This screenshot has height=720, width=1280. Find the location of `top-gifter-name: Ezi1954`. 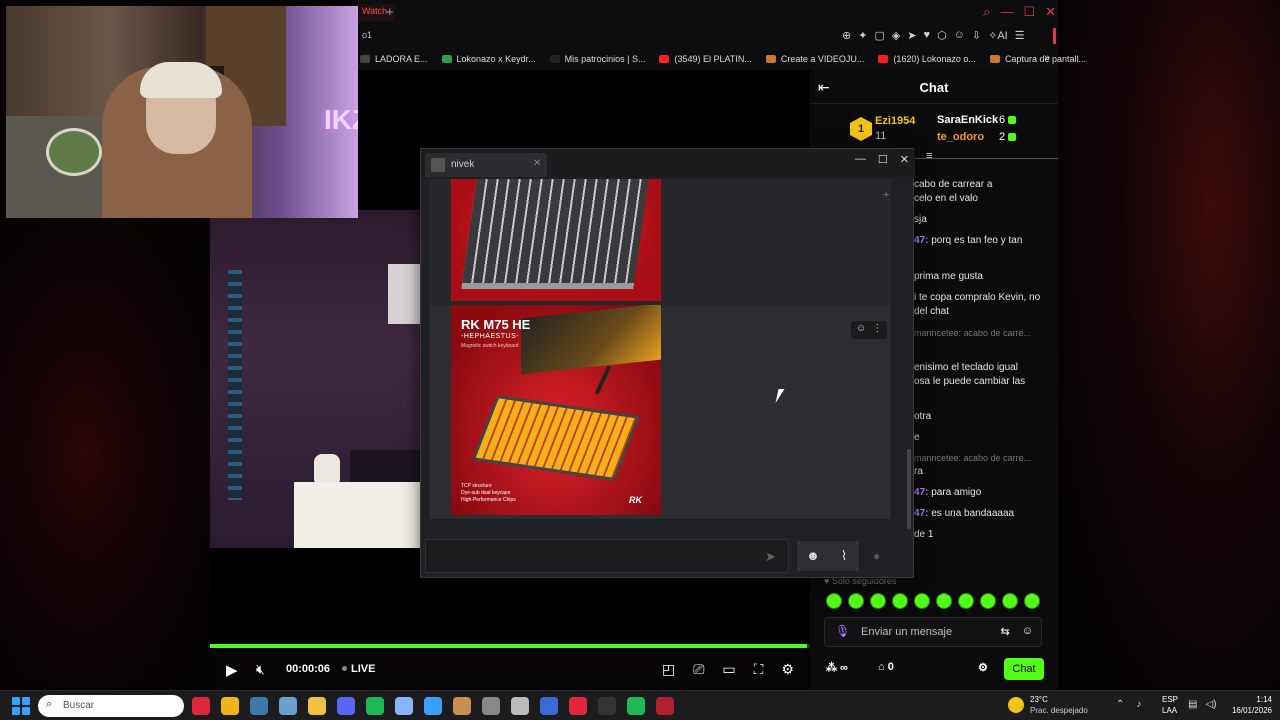

top-gifter-name: Ezi1954 is located at coordinates (895, 121).